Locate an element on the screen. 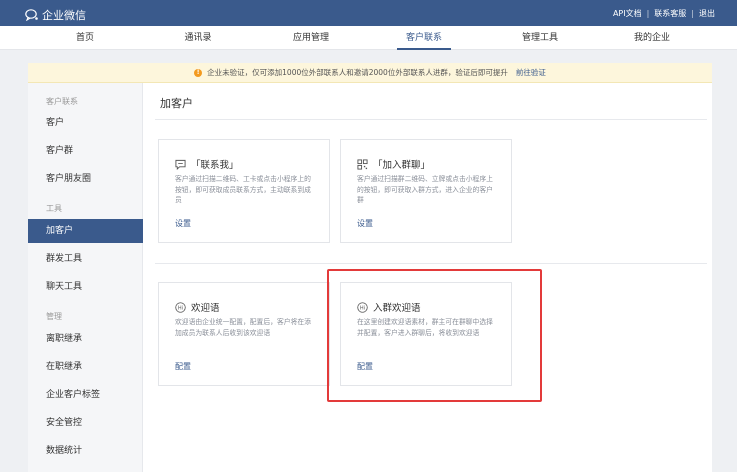 This screenshot has height=472, width=737. sidebar-item-customer-groups: 客户群 is located at coordinates (85, 151).